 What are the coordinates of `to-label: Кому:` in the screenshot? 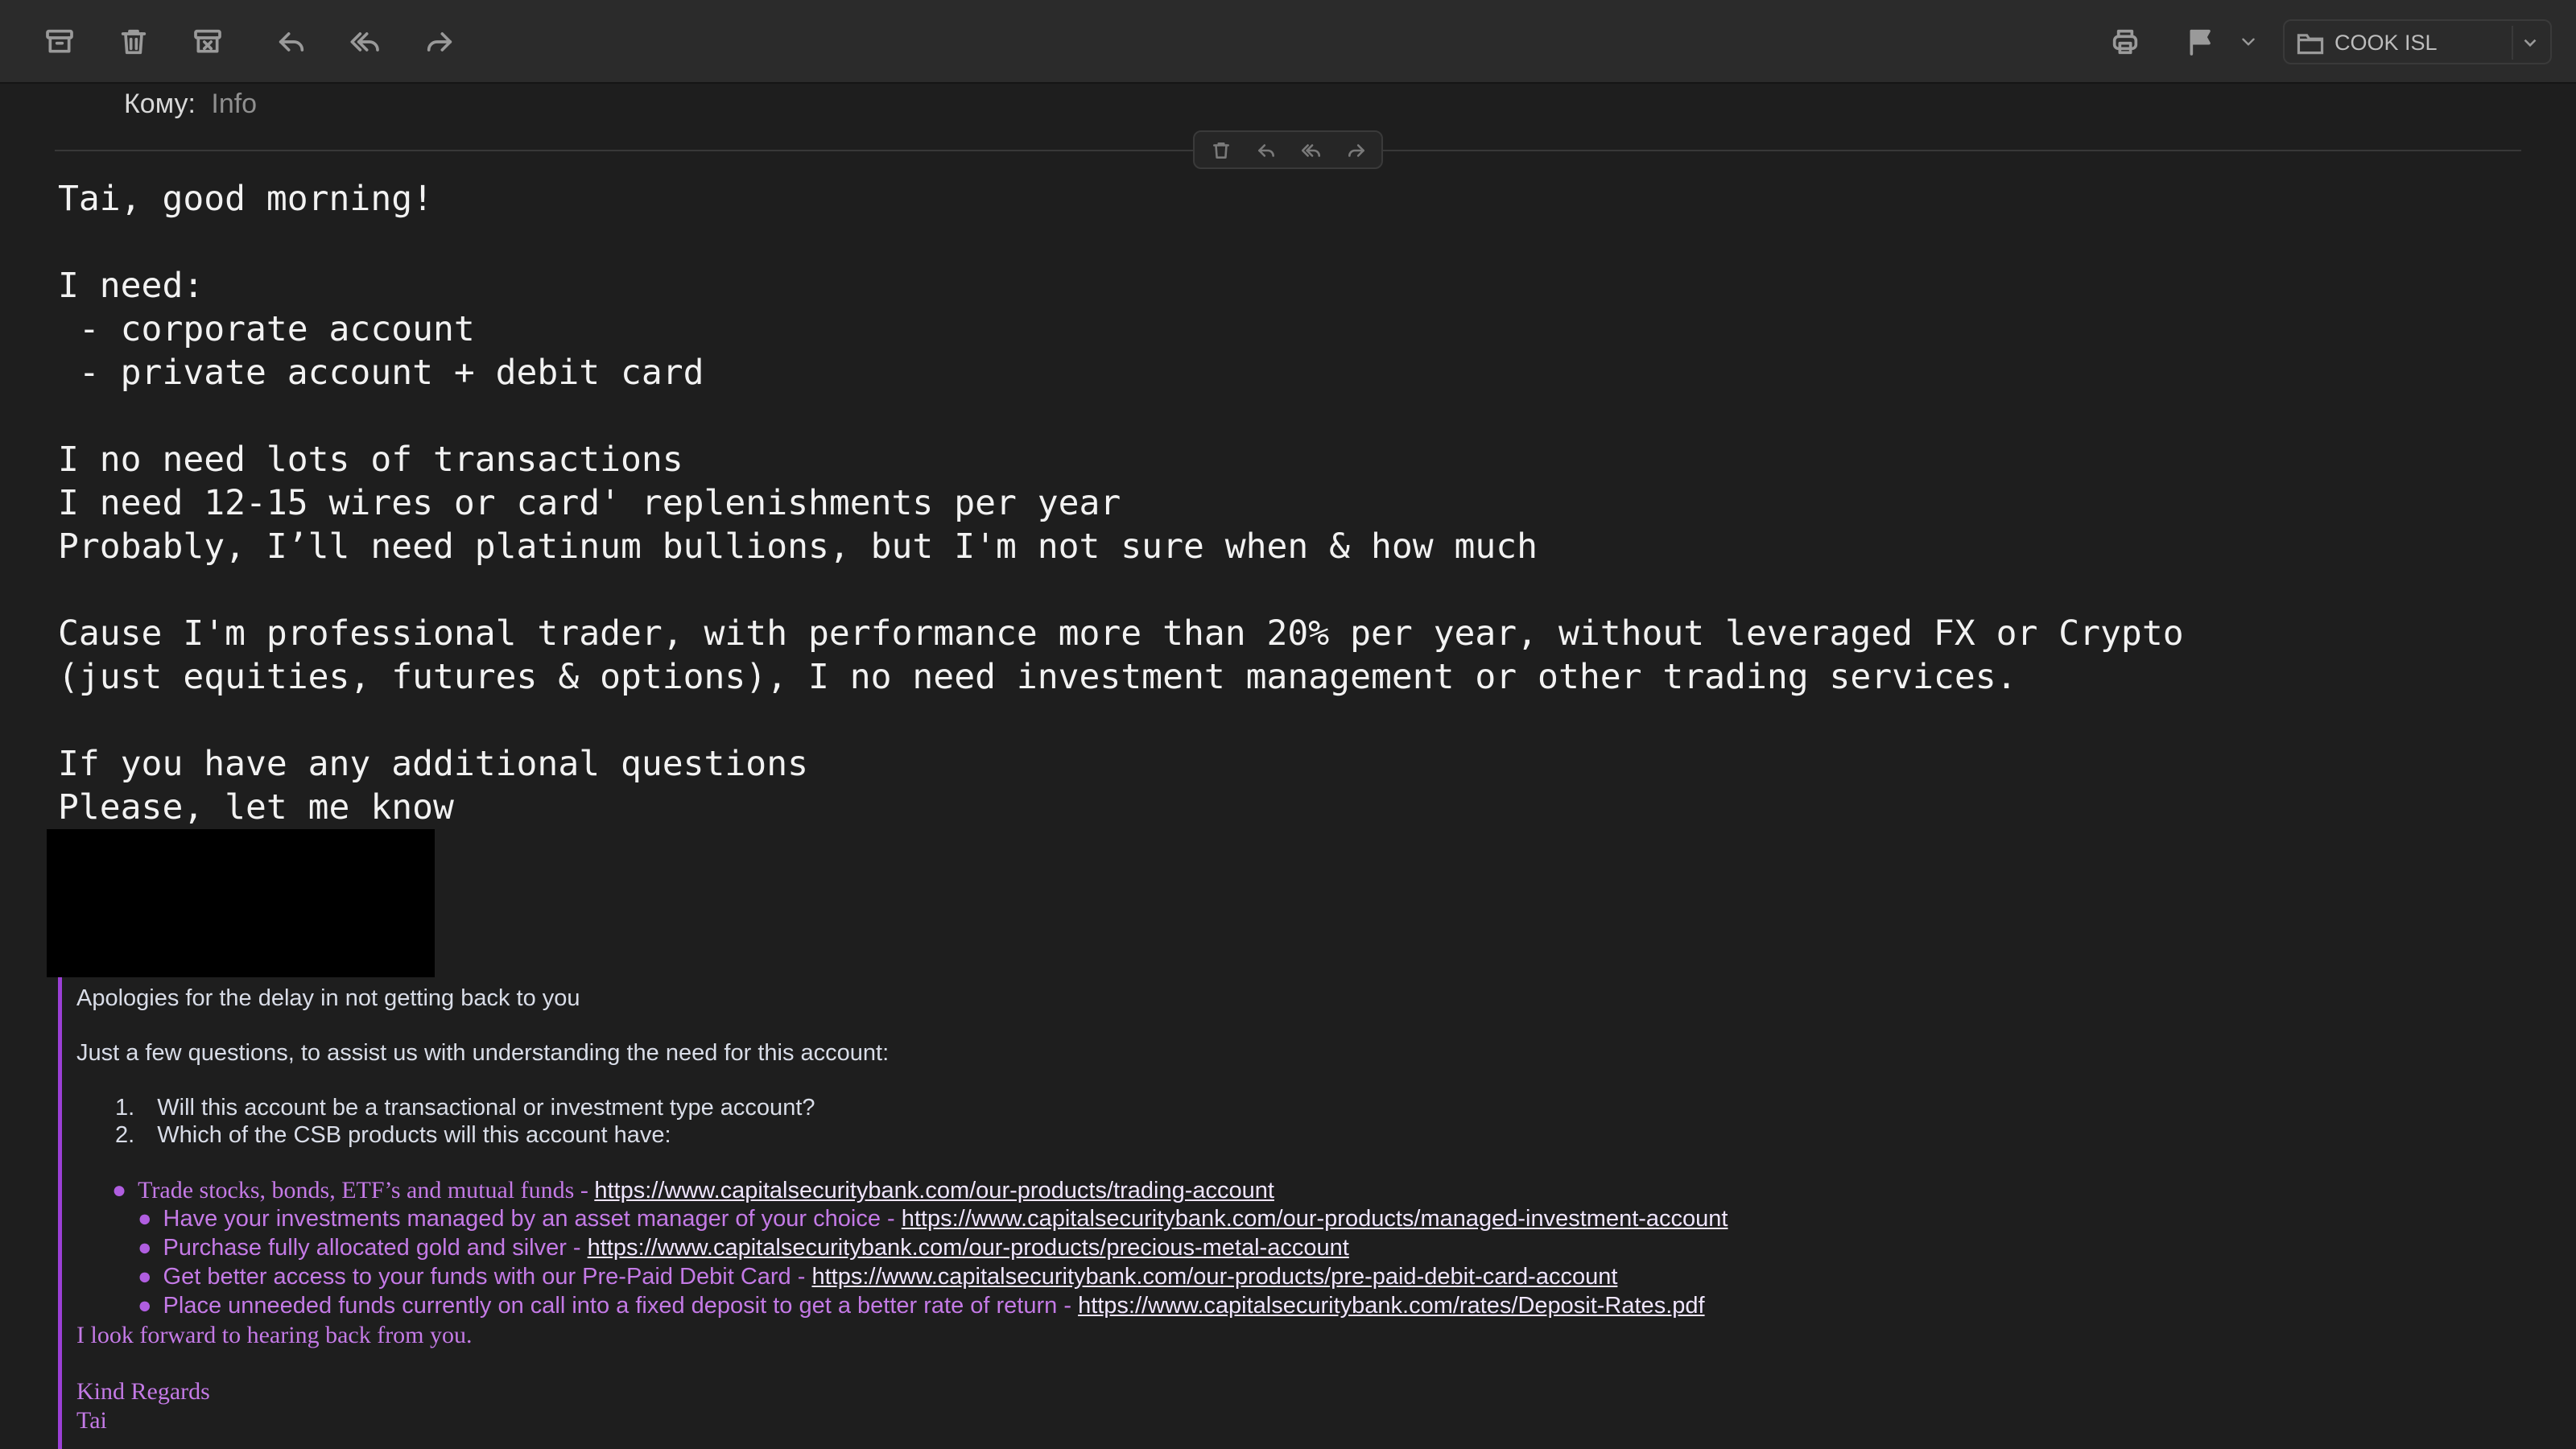 It's located at (160, 104).